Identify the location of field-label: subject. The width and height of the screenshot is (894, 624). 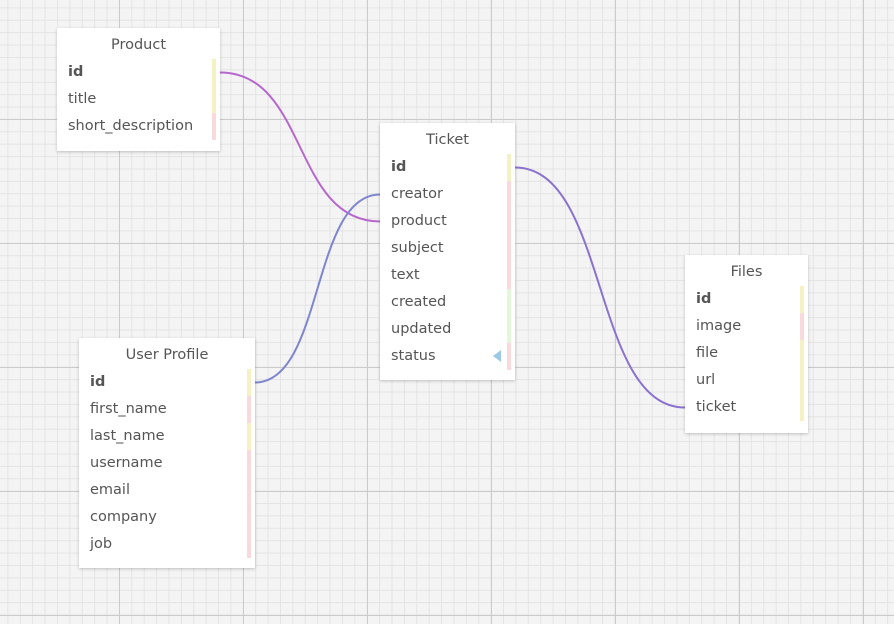
(417, 248).